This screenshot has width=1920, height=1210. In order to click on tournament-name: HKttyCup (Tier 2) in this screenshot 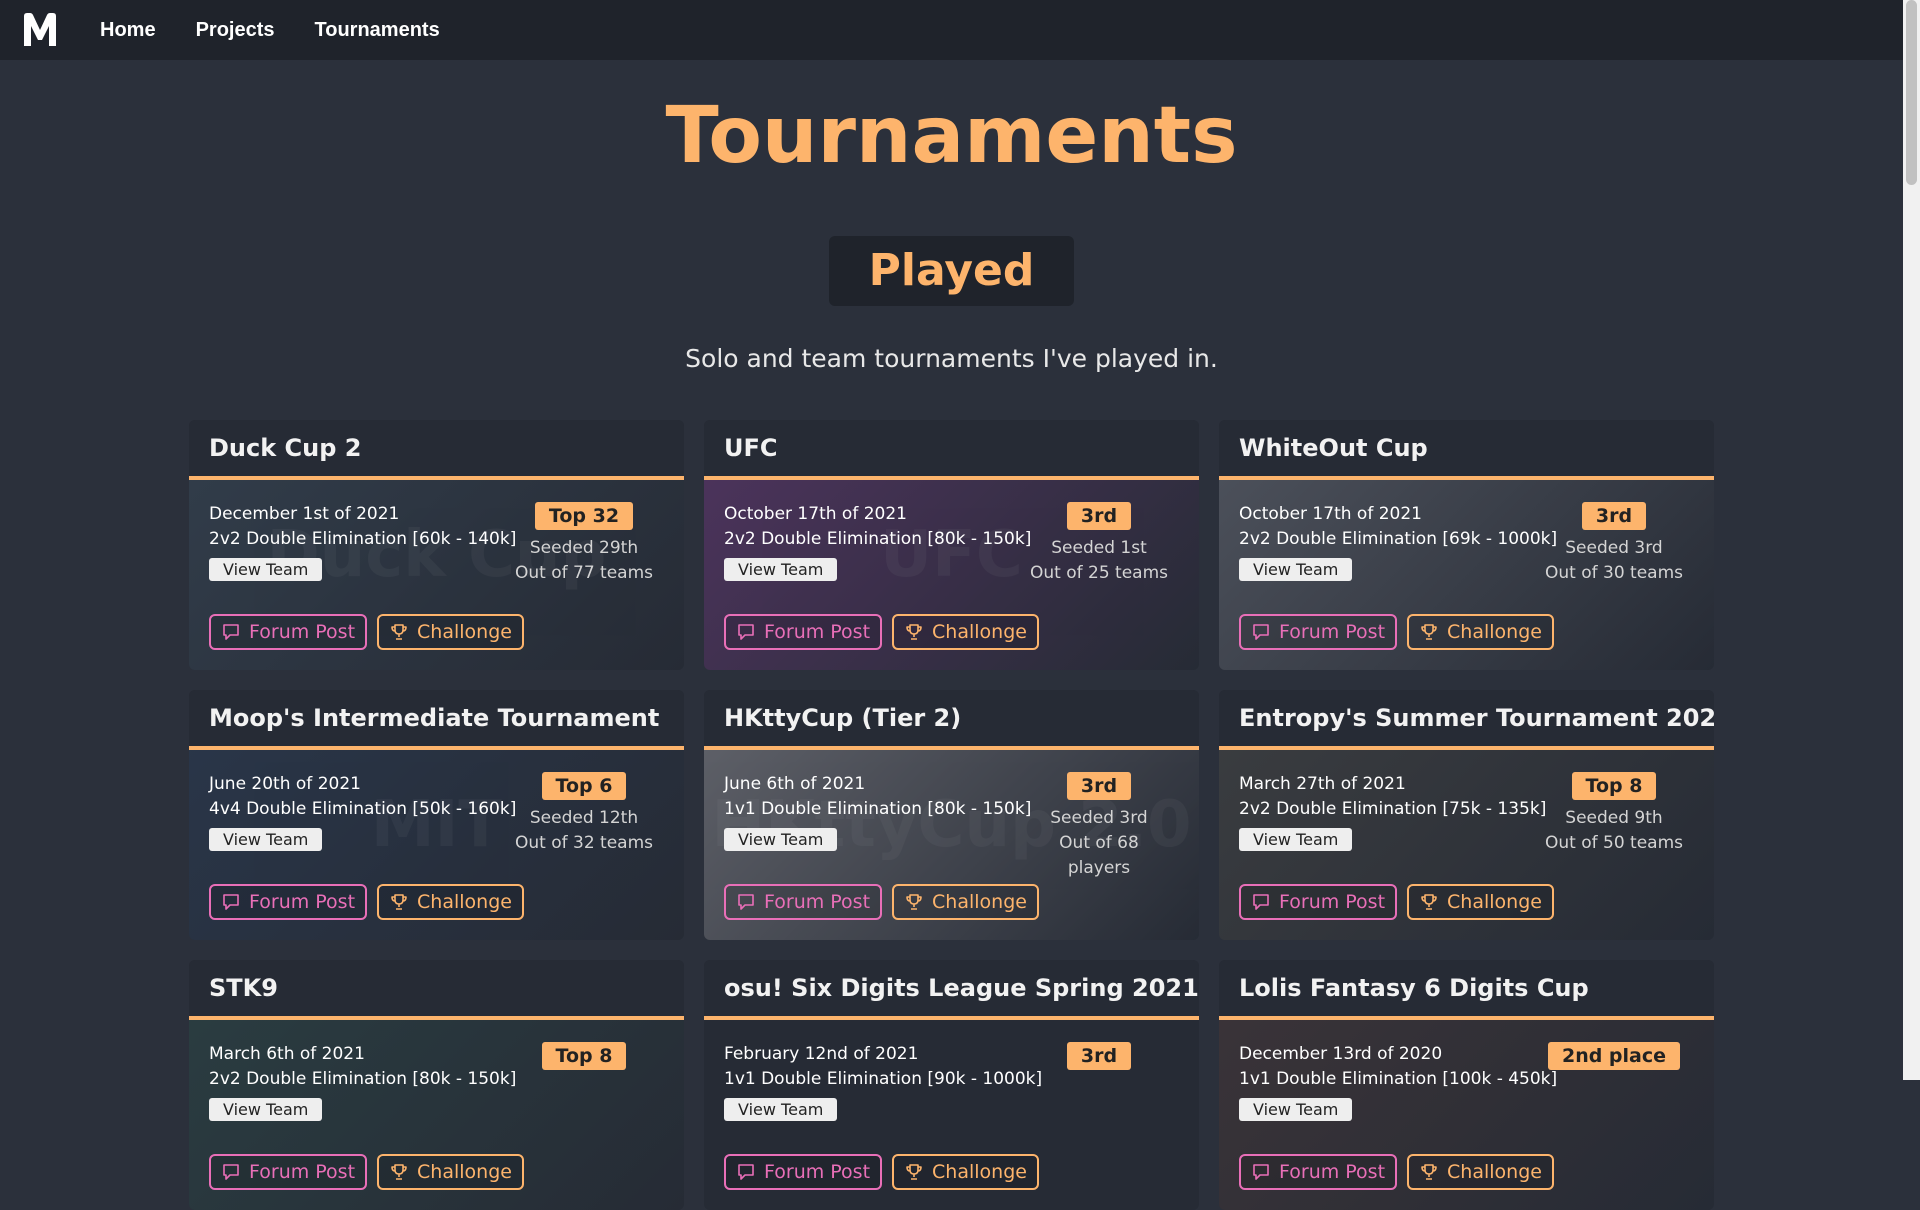, I will do `click(843, 718)`.